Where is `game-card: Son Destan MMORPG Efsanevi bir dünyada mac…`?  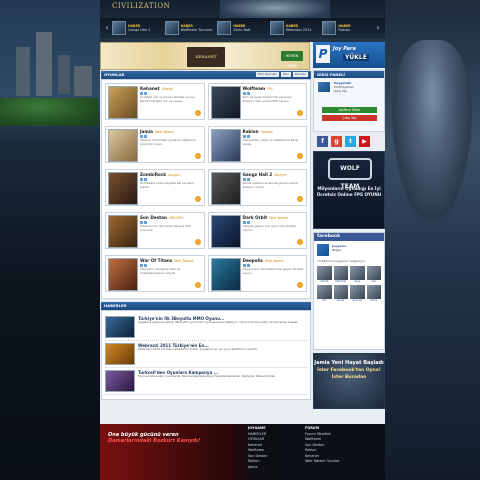
game-card: Son Destan MMORPG Efsanevi bir dünyada mac… is located at coordinates (155, 230).